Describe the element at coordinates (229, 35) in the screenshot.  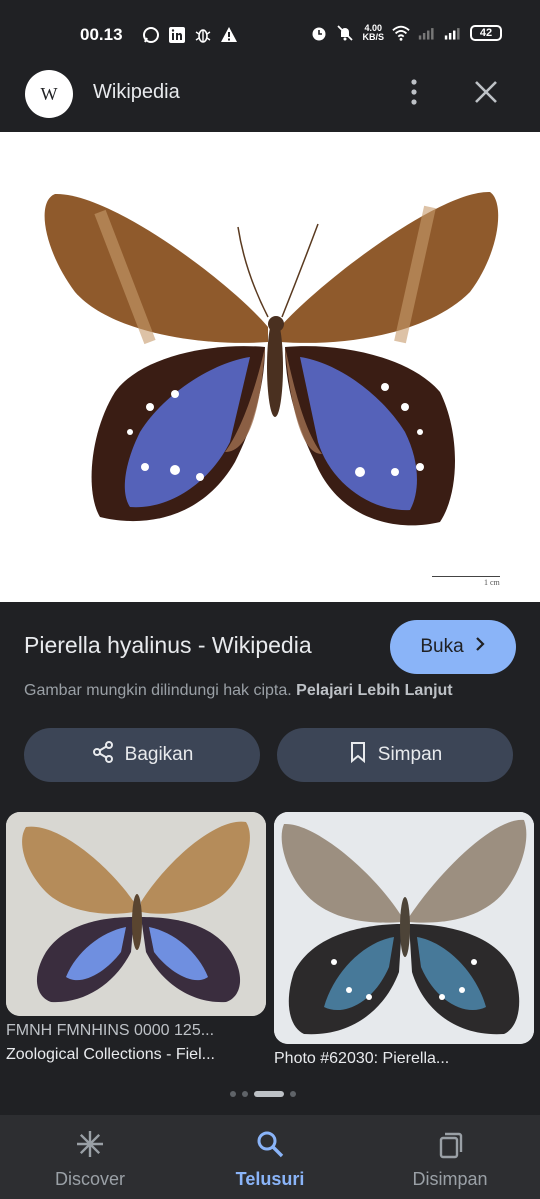
I see `warning-icon` at that location.